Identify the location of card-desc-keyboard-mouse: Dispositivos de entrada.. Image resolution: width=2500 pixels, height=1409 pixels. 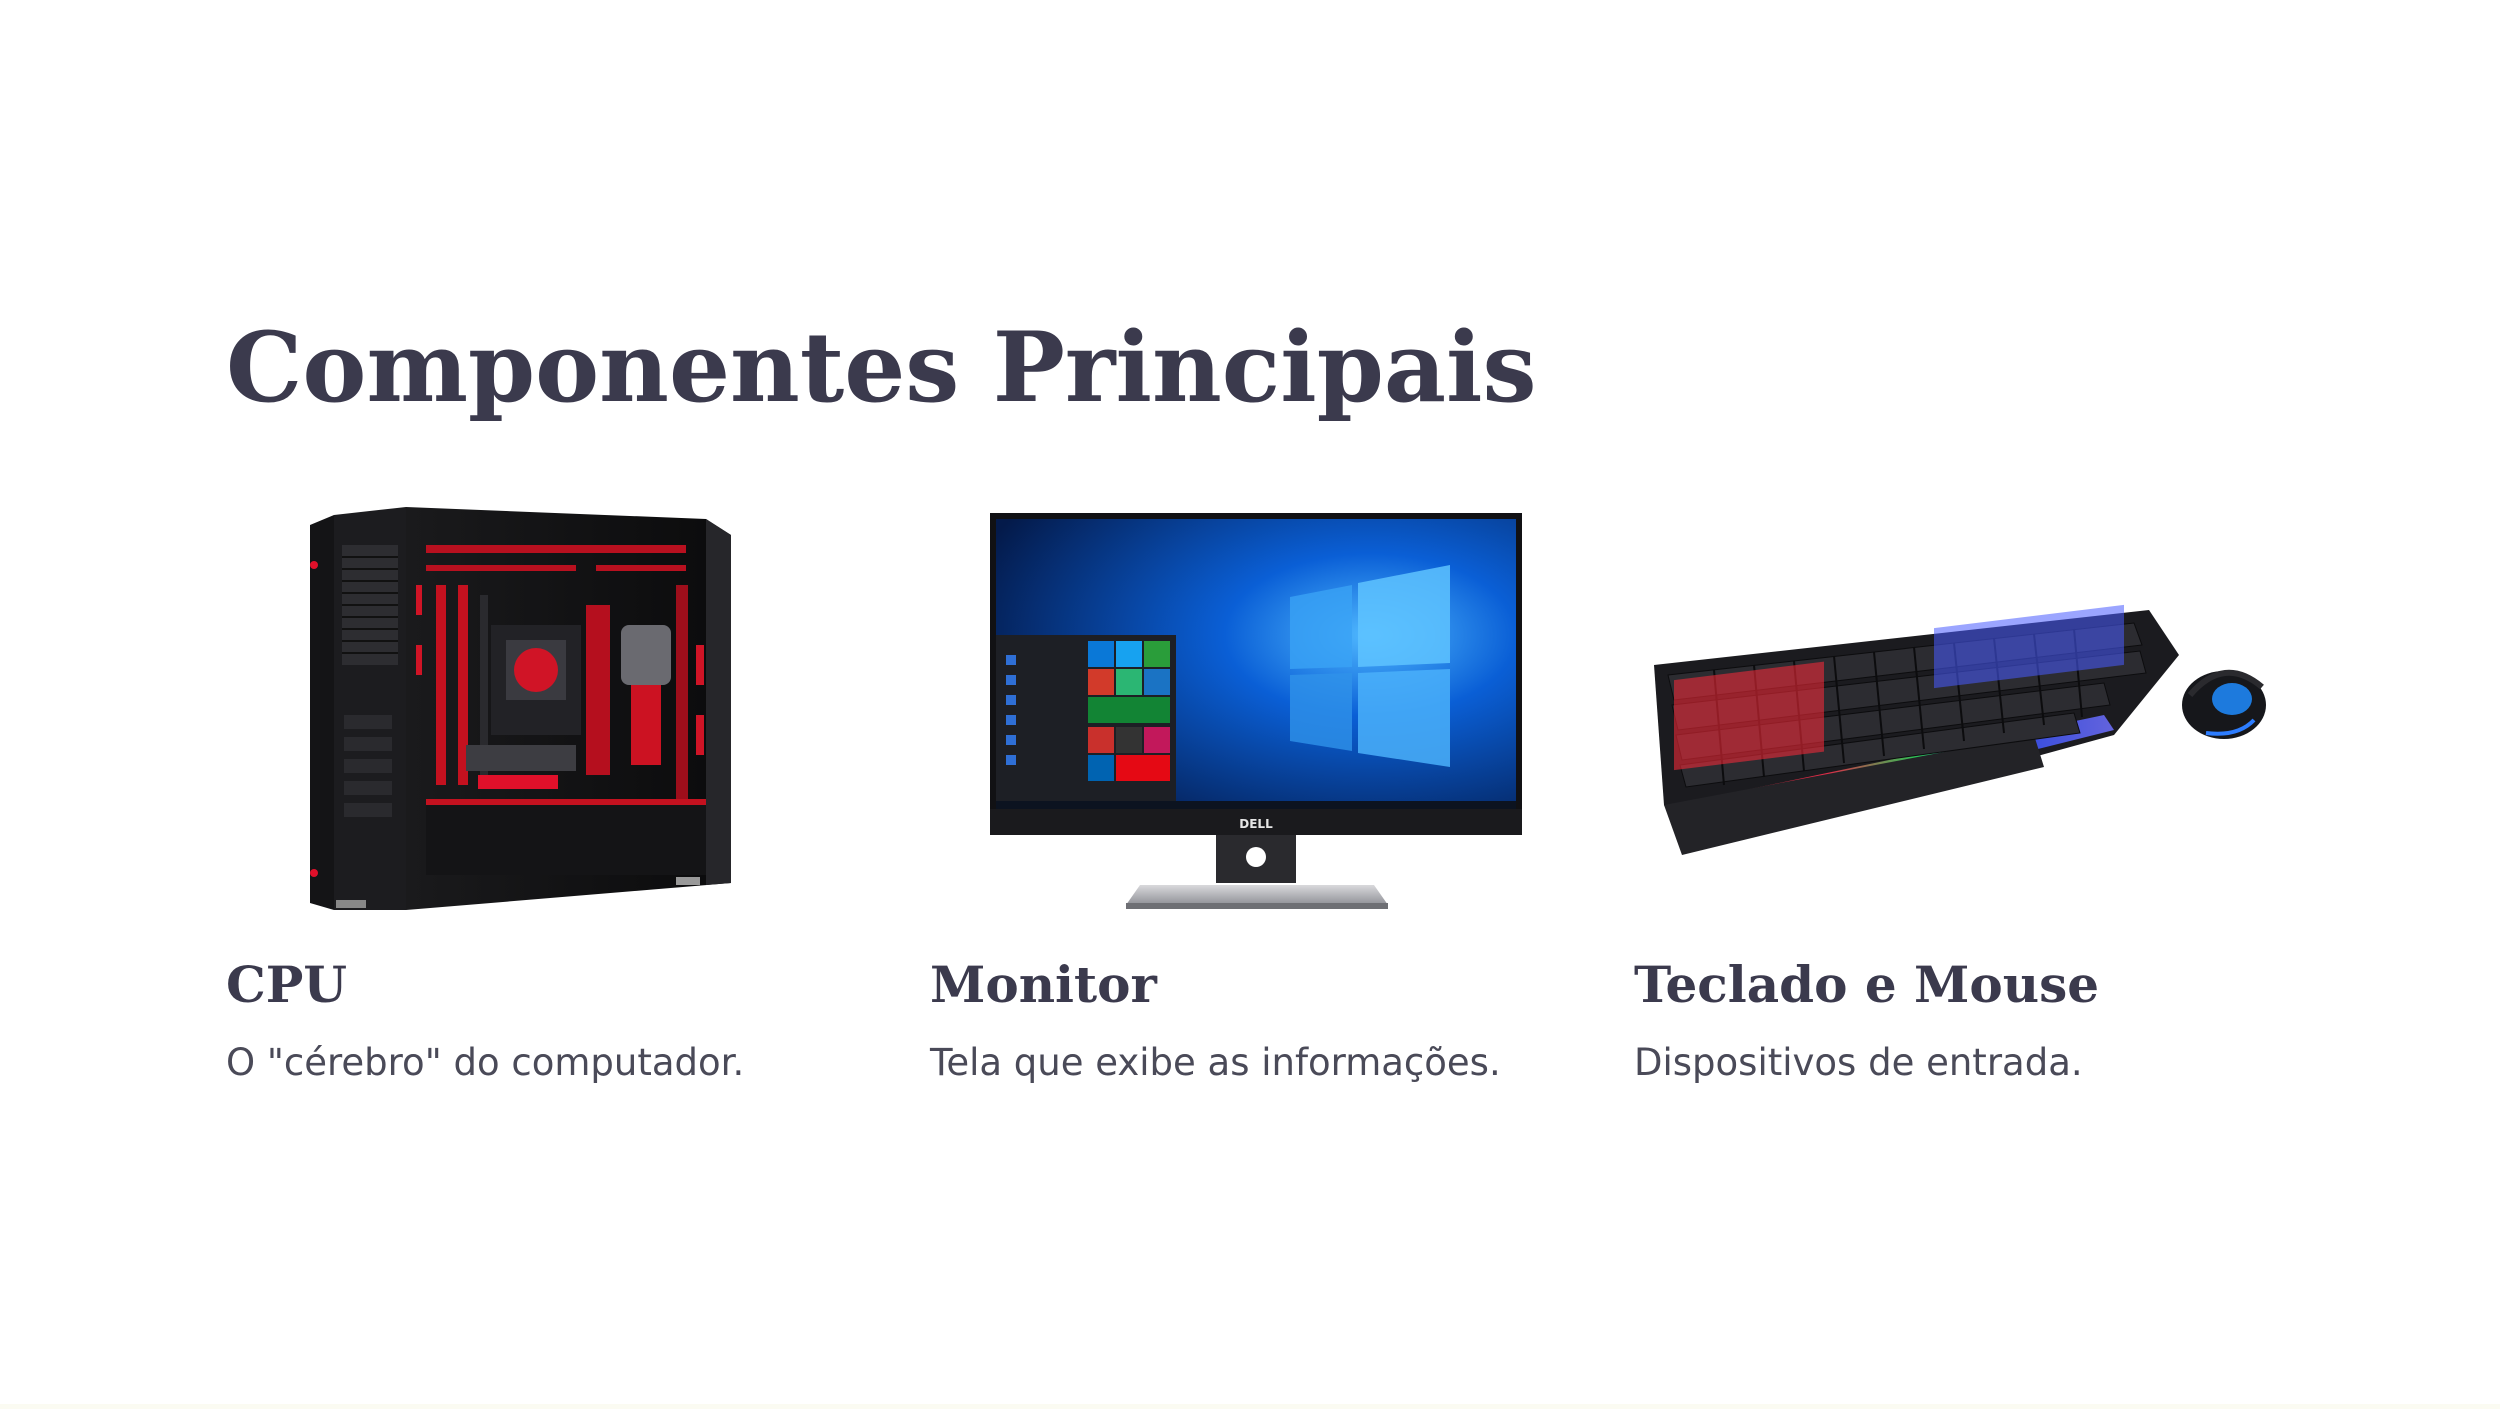
(1858, 1062).